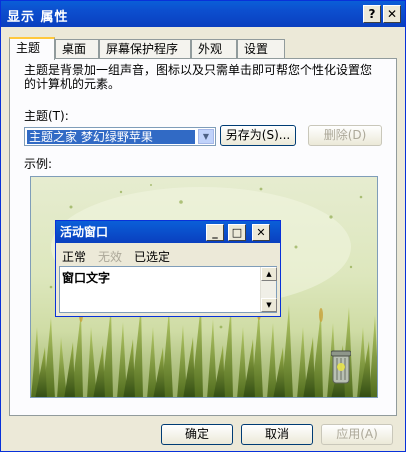 This screenshot has width=406, height=452. Describe the element at coordinates (38, 17) in the screenshot. I see `window-title: 显示 属性` at that location.